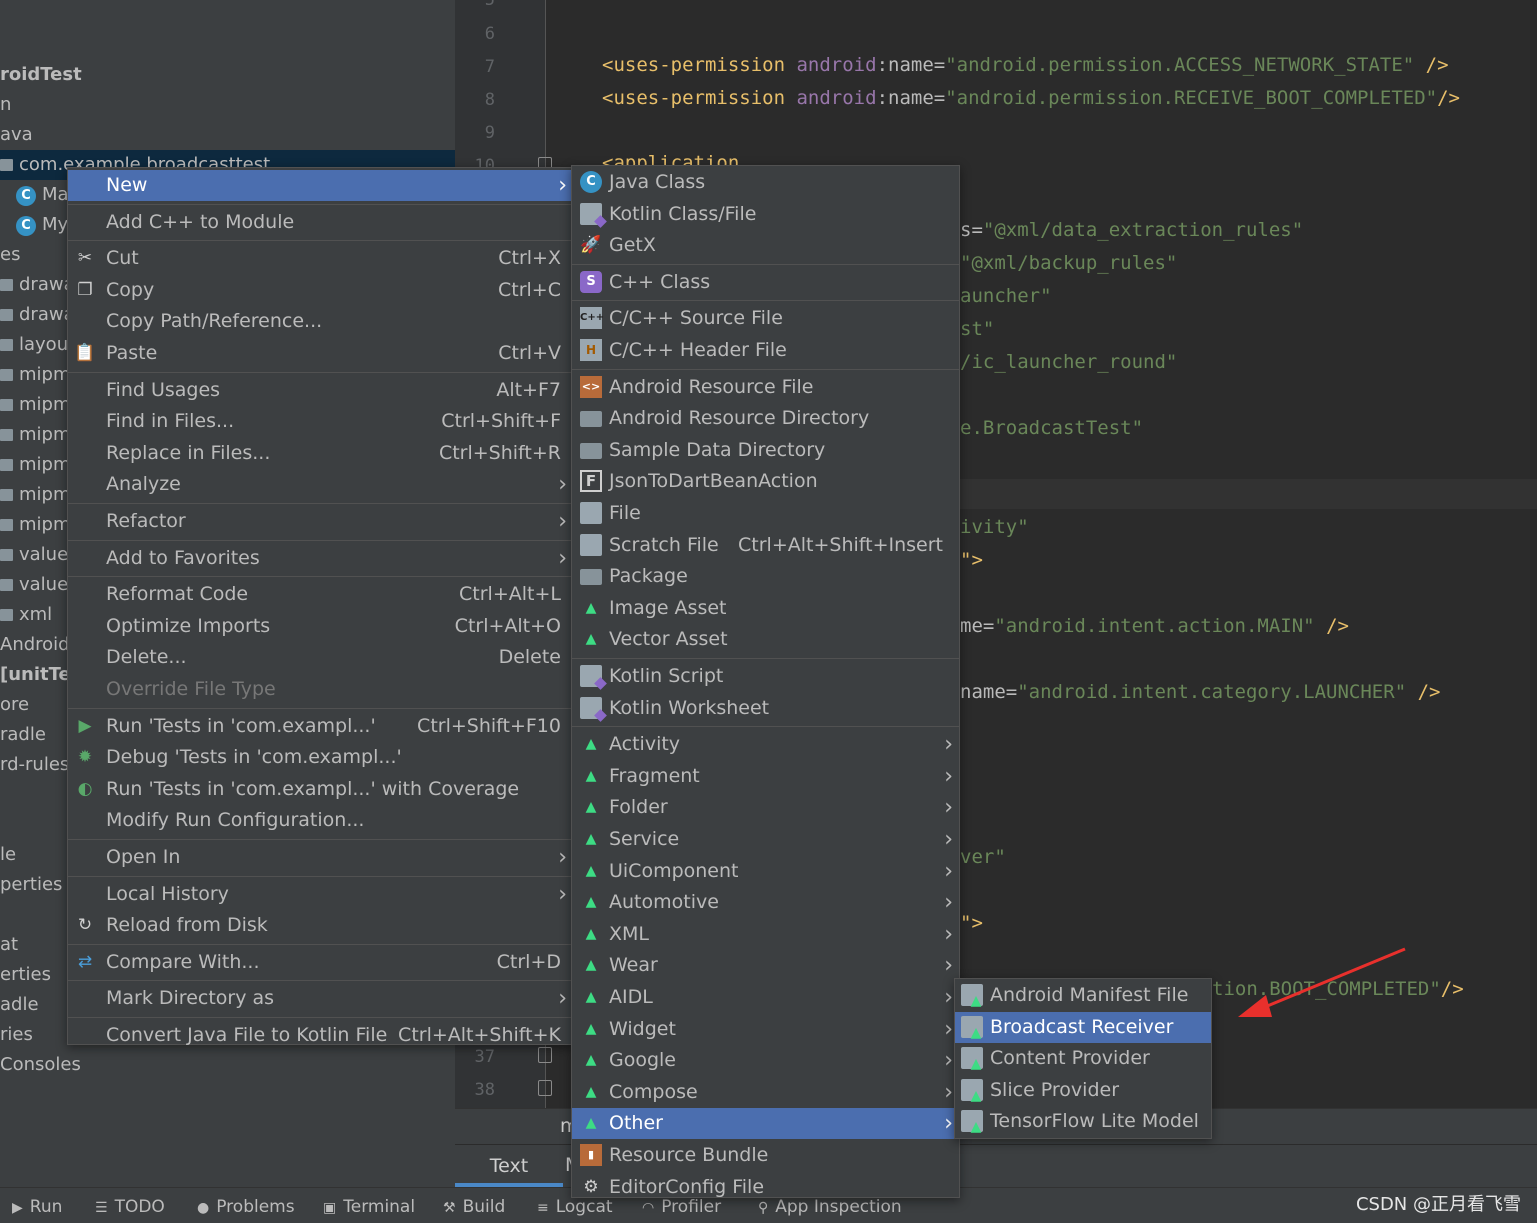 This screenshot has height=1223, width=1537. What do you see at coordinates (765, 576) in the screenshot?
I see `menu-item-package: Package` at bounding box center [765, 576].